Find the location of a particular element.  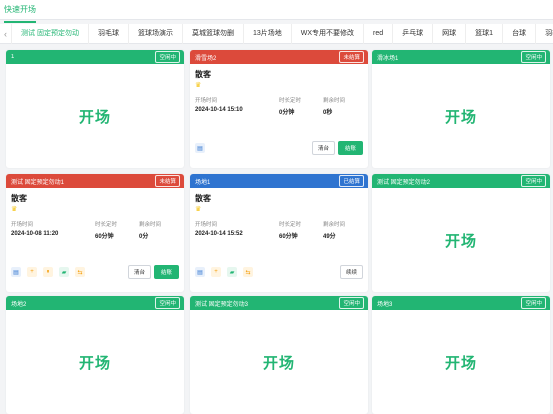

card-title: 场地1 is located at coordinates (203, 182).